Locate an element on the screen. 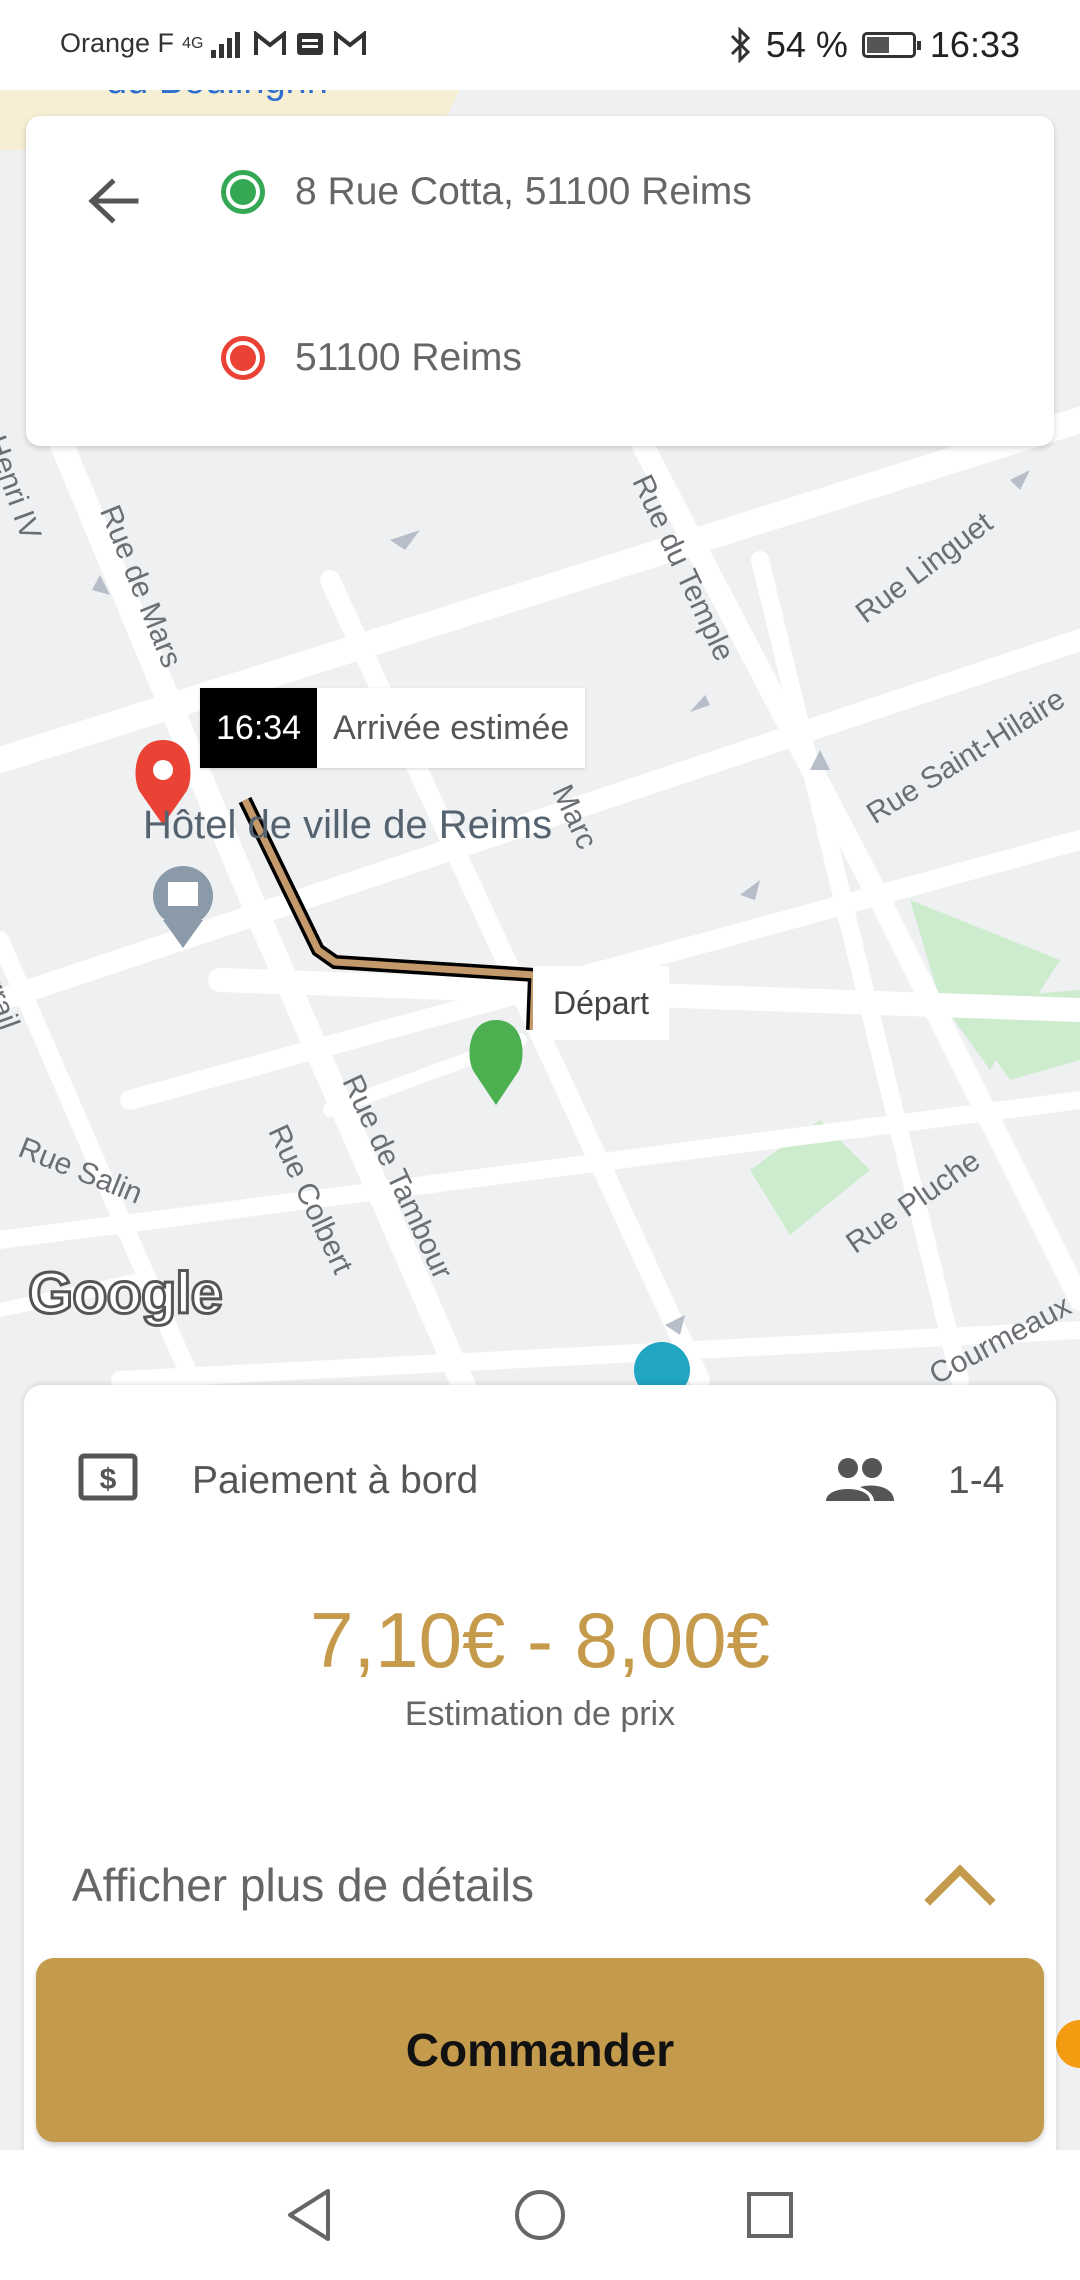 The height and width of the screenshot is (2280, 1080). carrier-name: Orange F is located at coordinates (117, 43).